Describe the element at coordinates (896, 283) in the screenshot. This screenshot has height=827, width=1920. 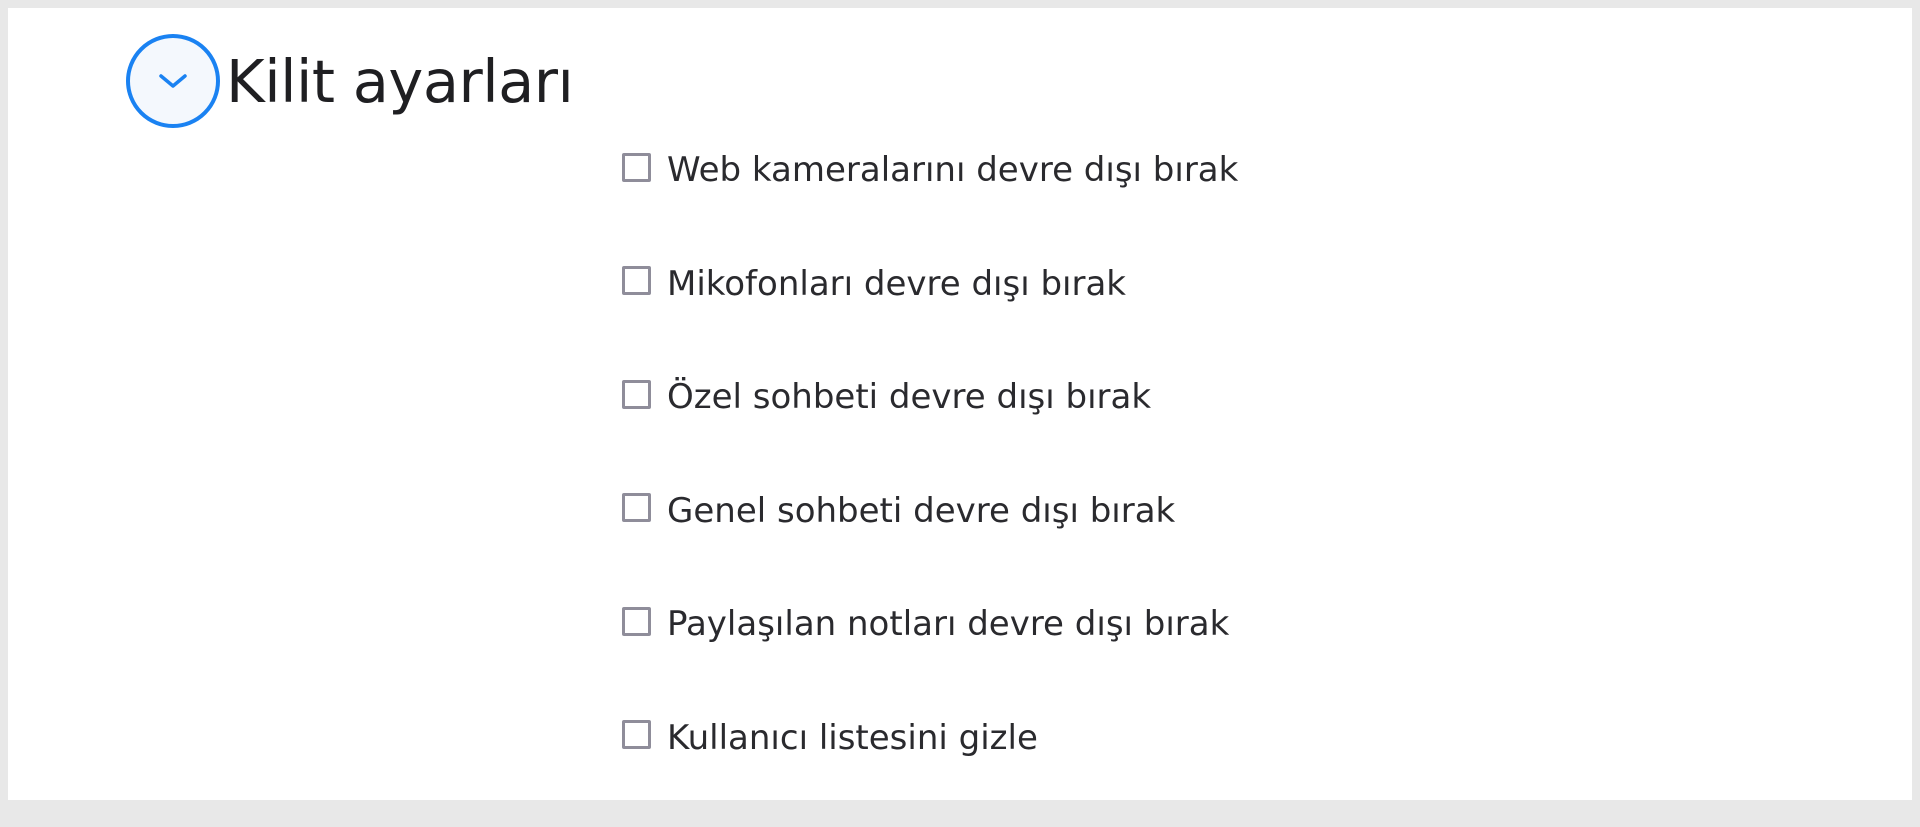
I see `option-label: Mikofonları devre dışı bırak` at that location.